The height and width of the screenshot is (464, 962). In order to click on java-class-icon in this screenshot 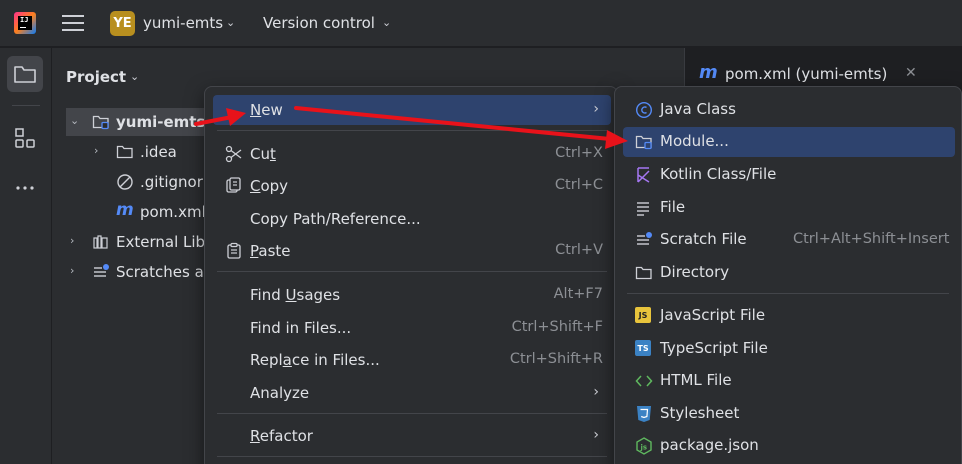, I will do `click(644, 110)`.